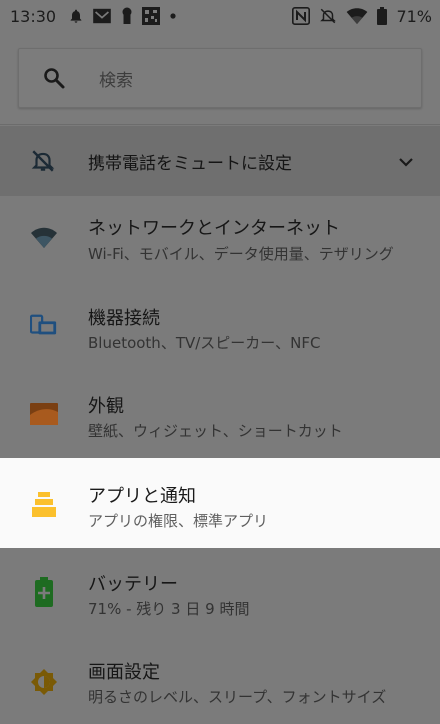 The height and width of the screenshot is (724, 440). I want to click on system-status-icons: 71%, so click(362, 16).